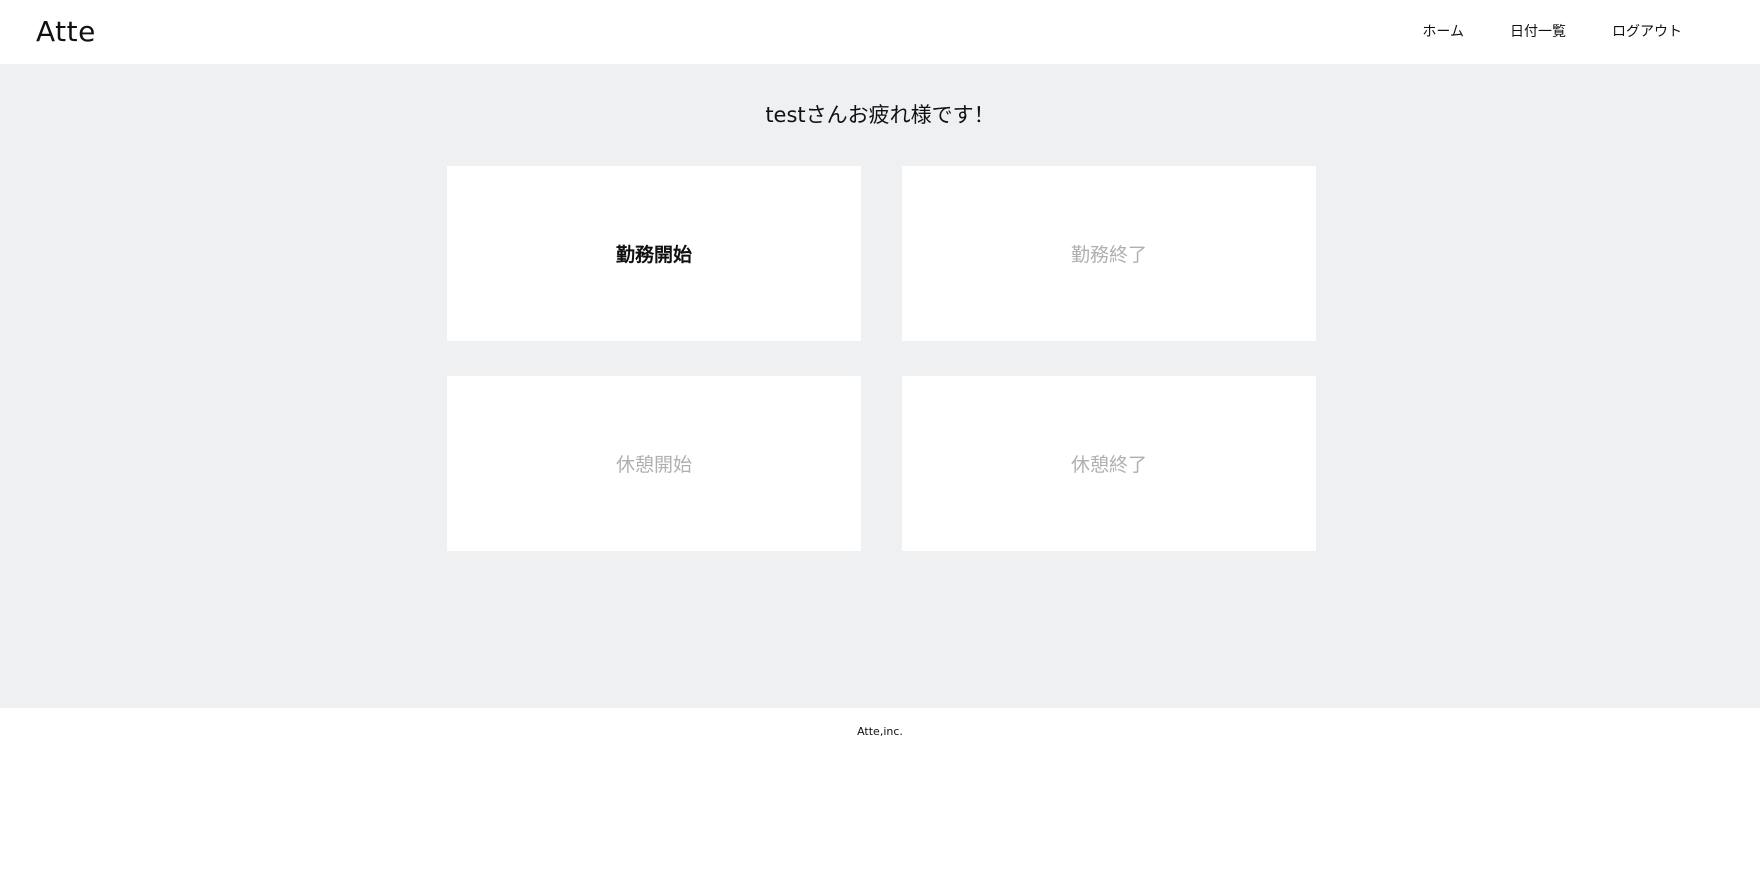 This screenshot has height=874, width=1760. Describe the element at coordinates (66, 32) in the screenshot. I see `app-logo: Atte` at that location.